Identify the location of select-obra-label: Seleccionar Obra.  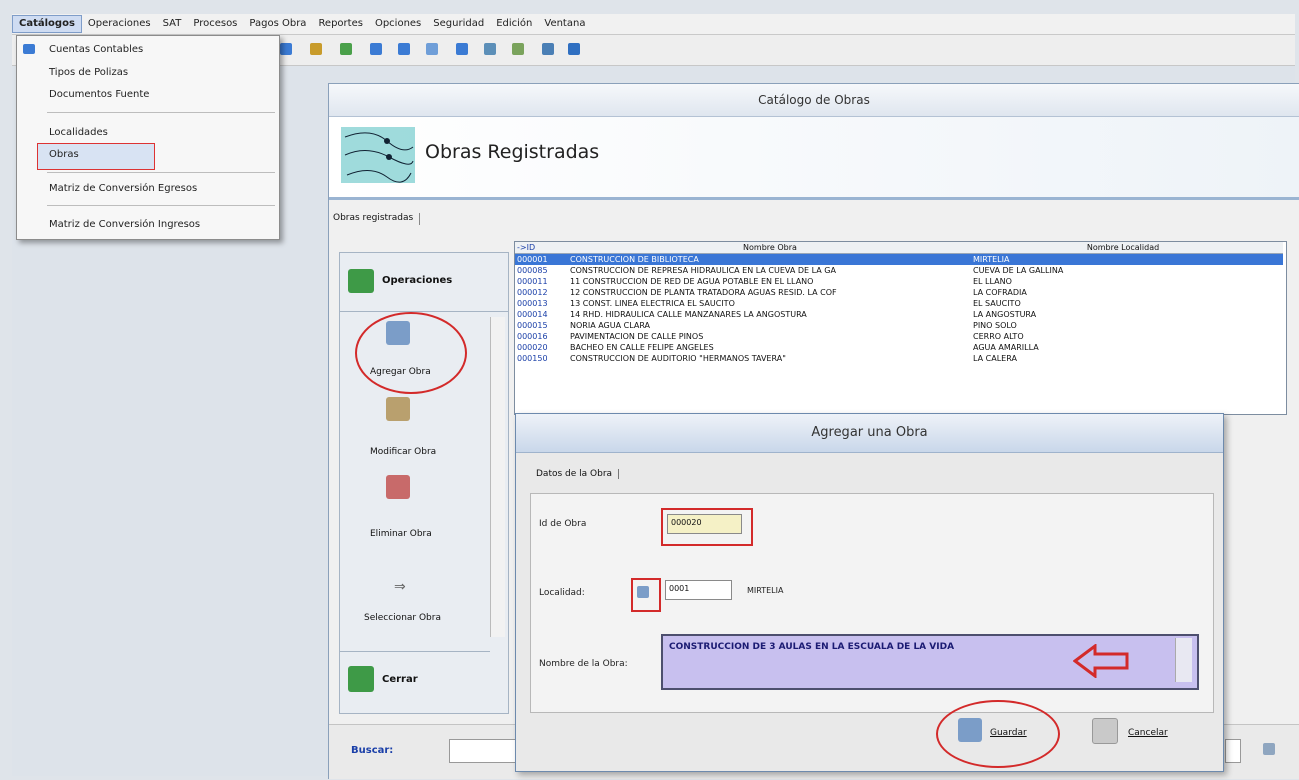
(402, 618).